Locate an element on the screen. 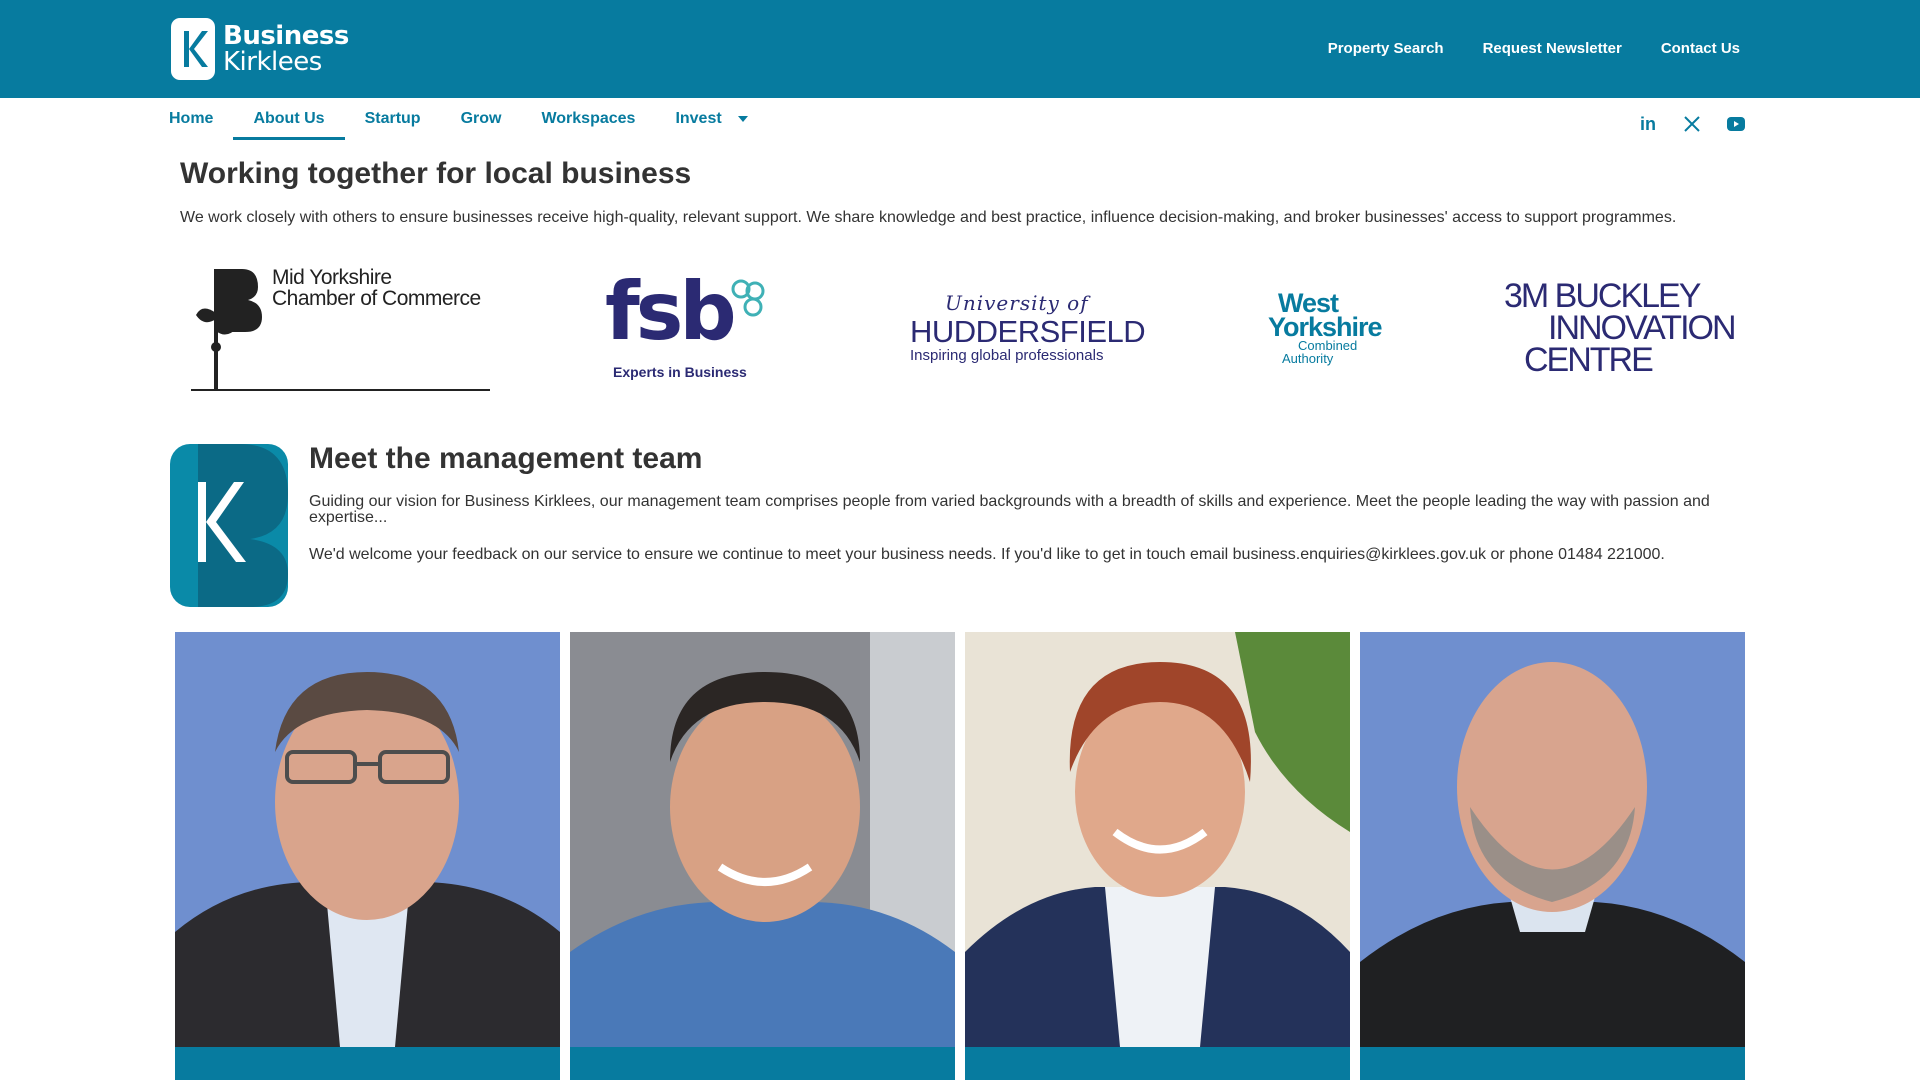 This screenshot has width=1920, height=1080. logo-line-1: Business is located at coordinates (286, 36).